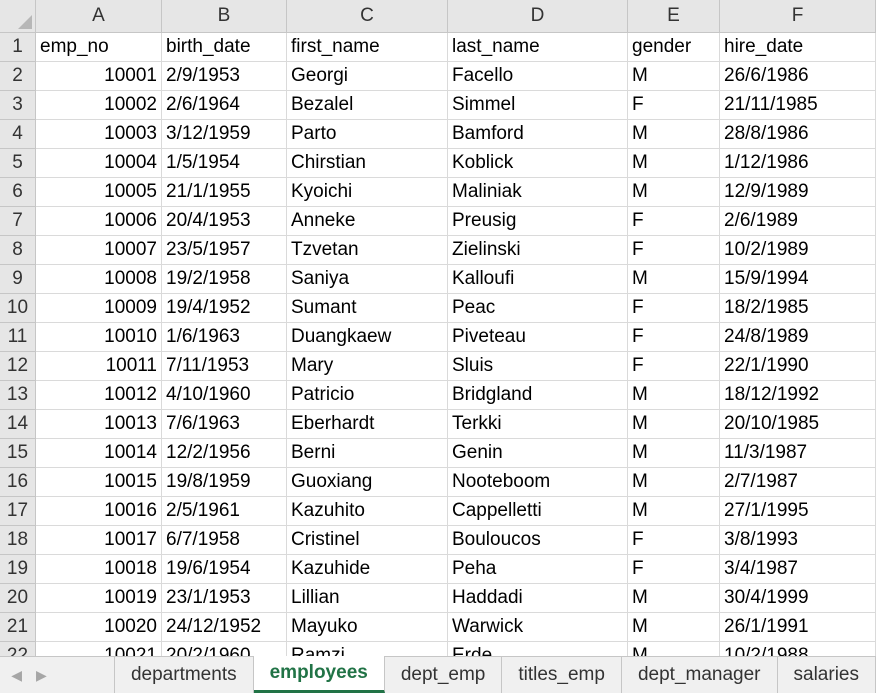 The image size is (876, 693). Describe the element at coordinates (538, 569) in the screenshot. I see `cell-d19: Peha` at that location.